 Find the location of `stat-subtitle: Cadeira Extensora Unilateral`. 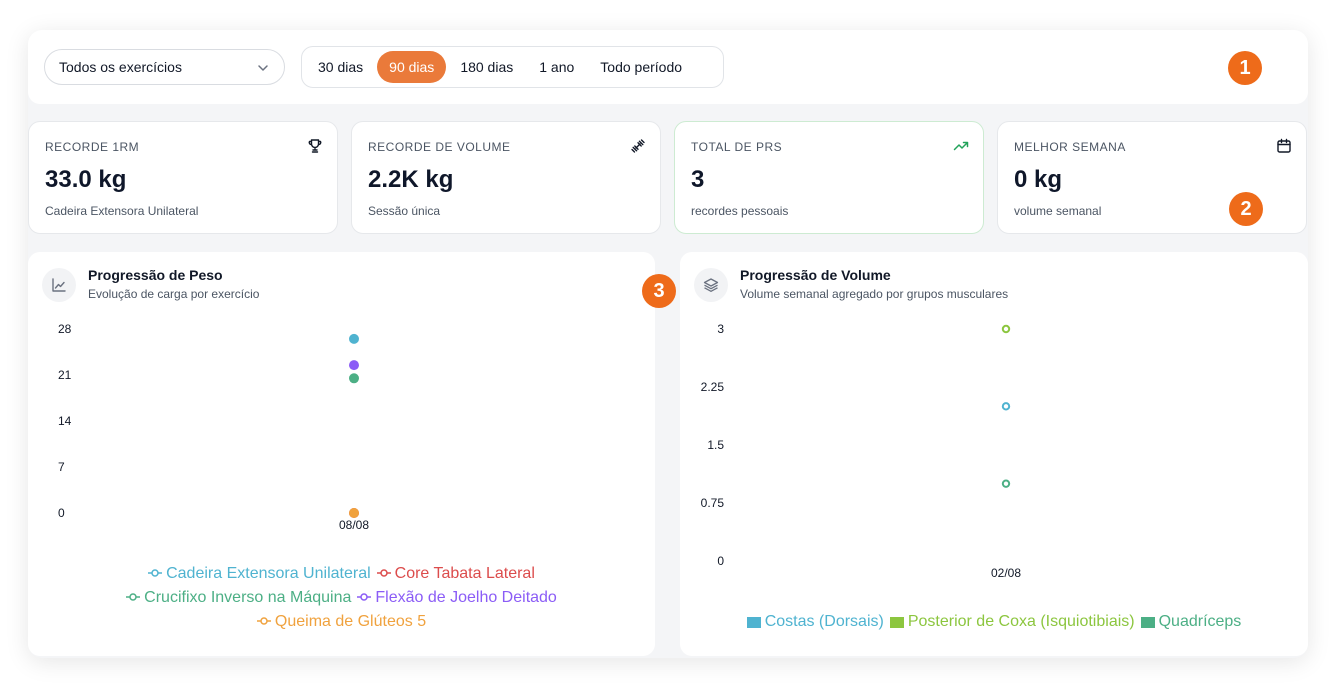

stat-subtitle: Cadeira Extensora Unilateral is located at coordinates (122, 211).